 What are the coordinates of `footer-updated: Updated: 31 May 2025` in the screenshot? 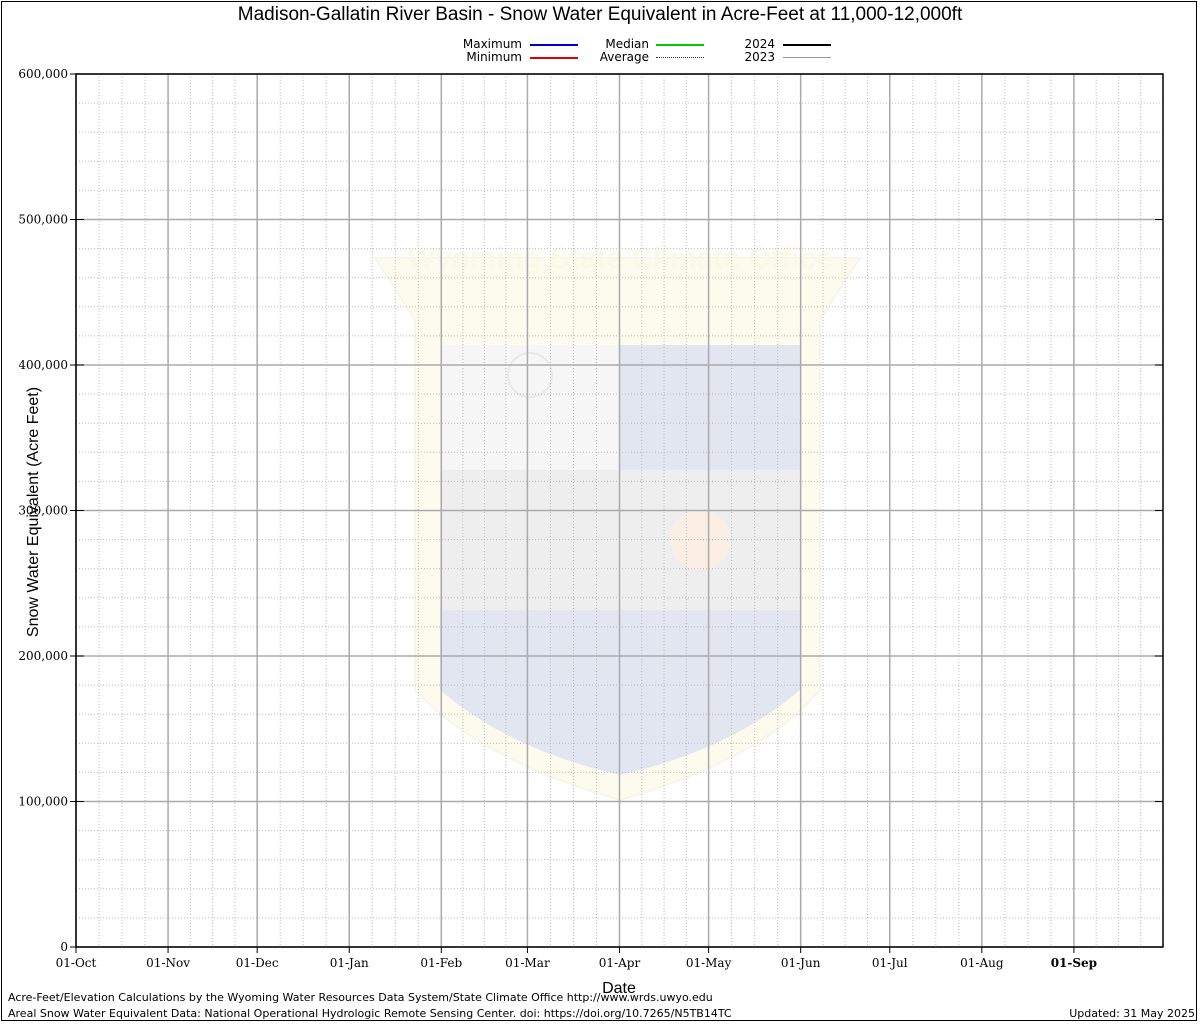 It's located at (1132, 1013).